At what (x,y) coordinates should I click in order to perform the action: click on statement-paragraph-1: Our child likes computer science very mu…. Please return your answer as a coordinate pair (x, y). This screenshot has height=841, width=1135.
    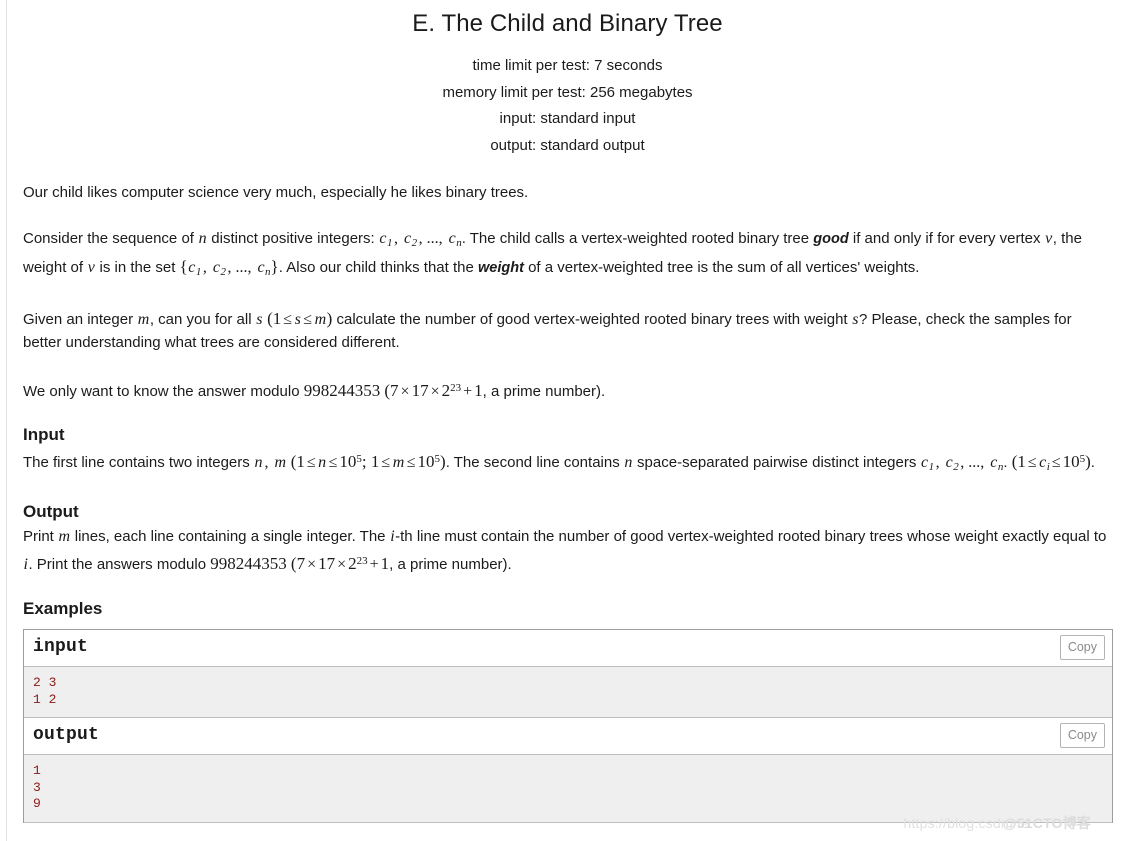
    Looking at the image, I should click on (276, 192).